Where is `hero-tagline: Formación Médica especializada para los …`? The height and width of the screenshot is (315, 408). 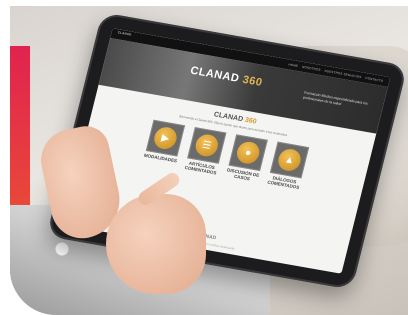
hero-tagline: Formación Médica especializada para los … is located at coordinates (335, 98).